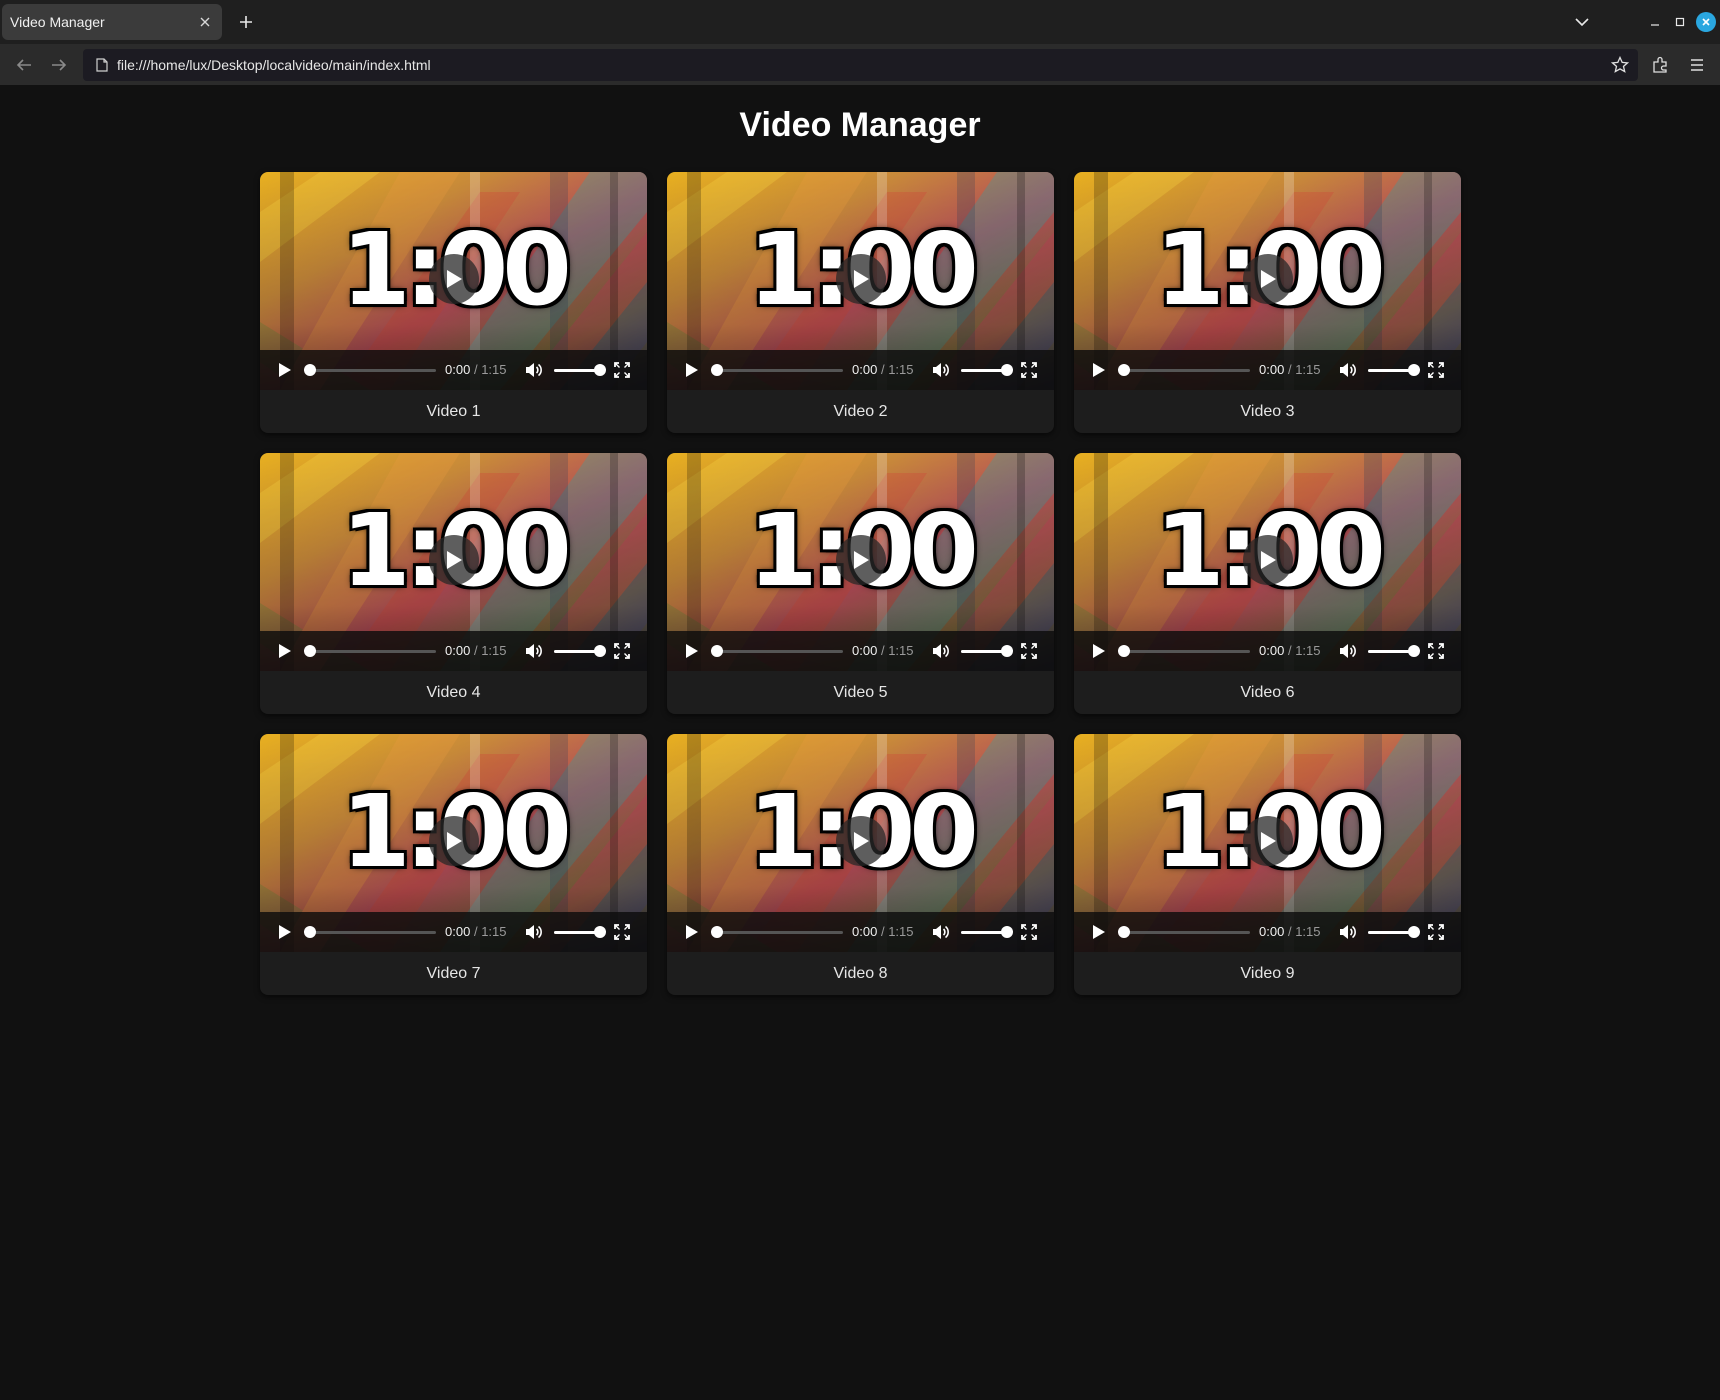 The height and width of the screenshot is (1400, 1720). What do you see at coordinates (1290, 650) in the screenshot?
I see `time-display: 0:00 / 1:15` at bounding box center [1290, 650].